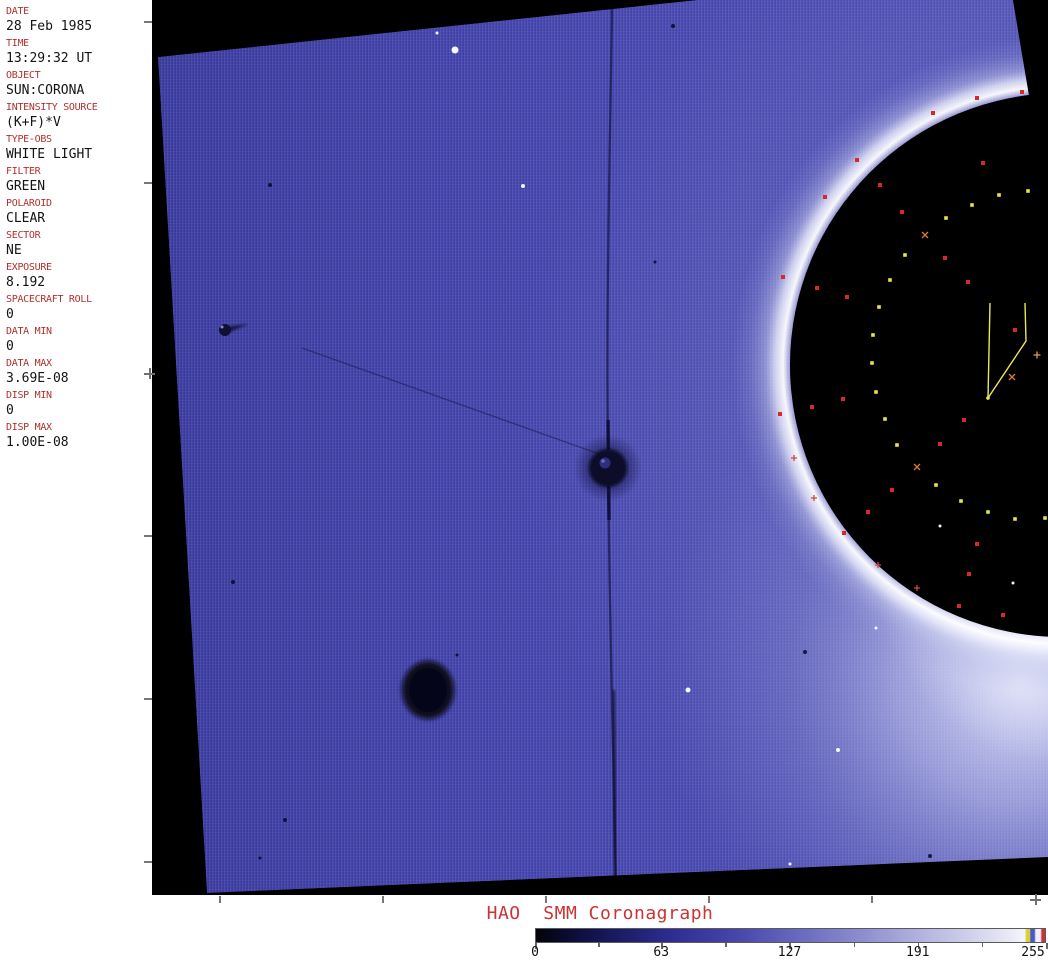  I want to click on field-label: SPACECRAFT ROLL, so click(49, 299).